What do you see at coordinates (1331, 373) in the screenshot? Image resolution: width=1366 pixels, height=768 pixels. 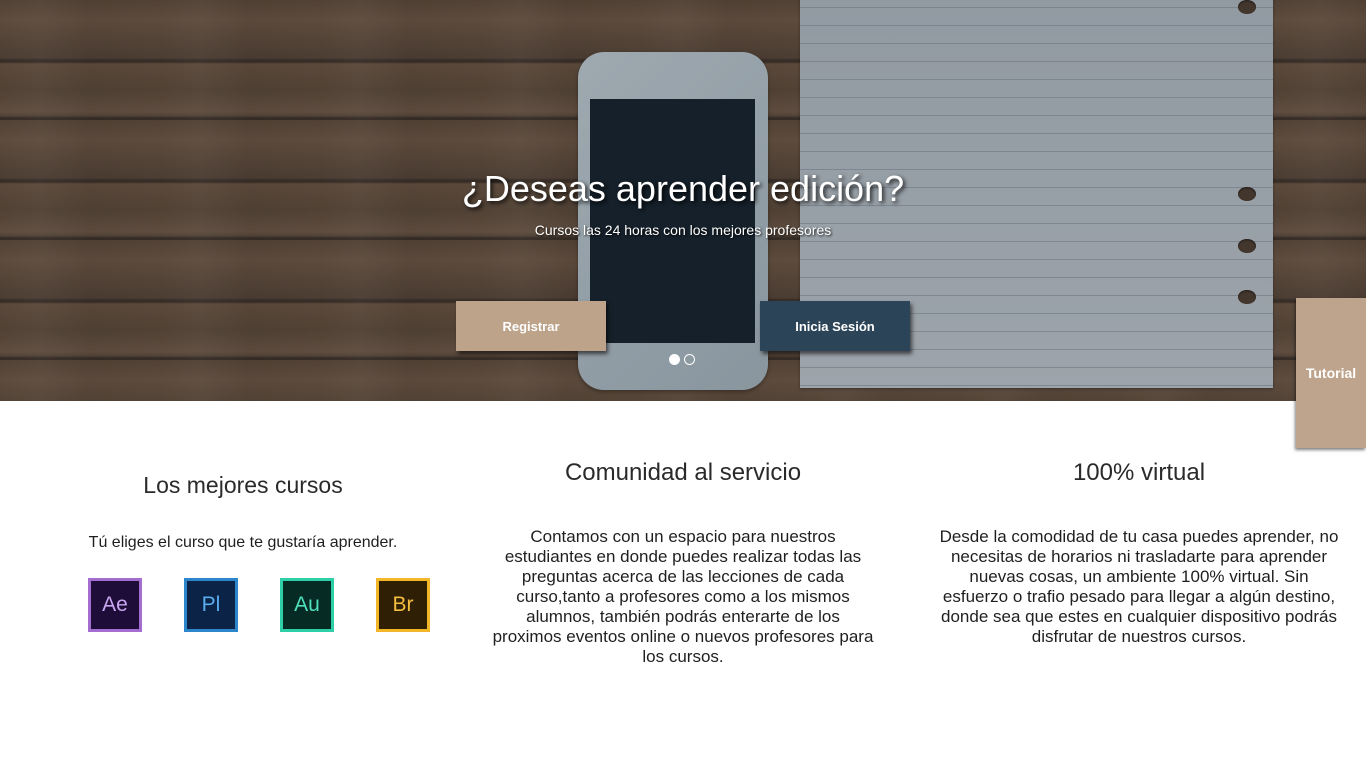 I see `tutorial-tab: Tutorial` at bounding box center [1331, 373].